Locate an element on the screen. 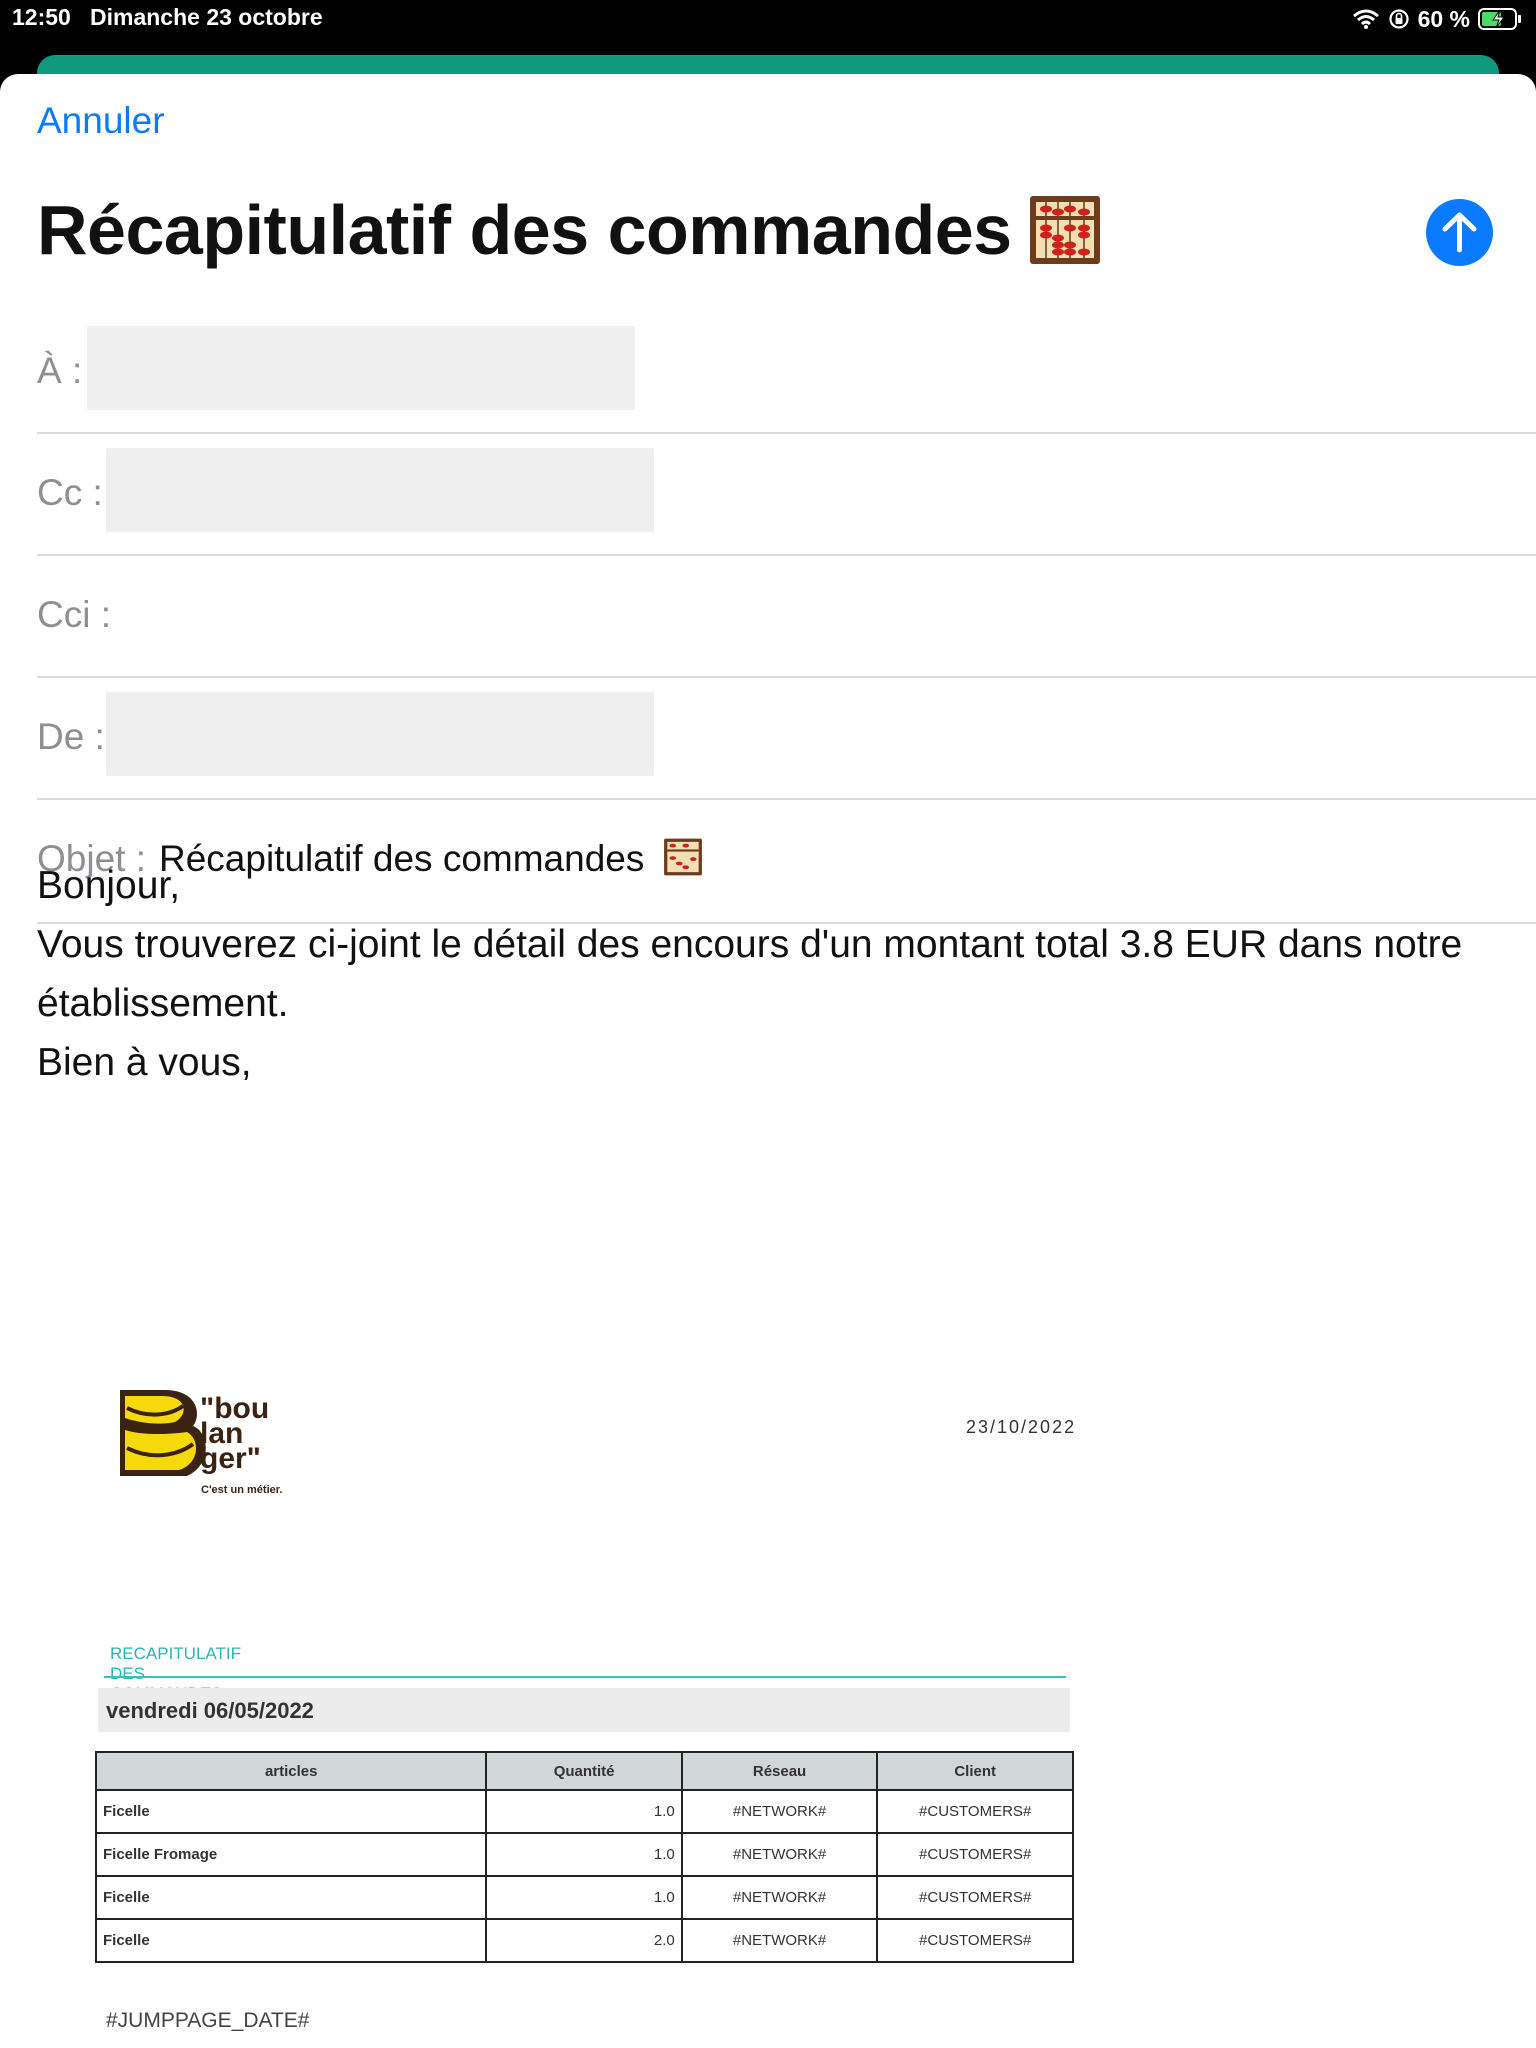 The image size is (1536, 2048). compose-title: Récapitulatif des commandes is located at coordinates (569, 231).